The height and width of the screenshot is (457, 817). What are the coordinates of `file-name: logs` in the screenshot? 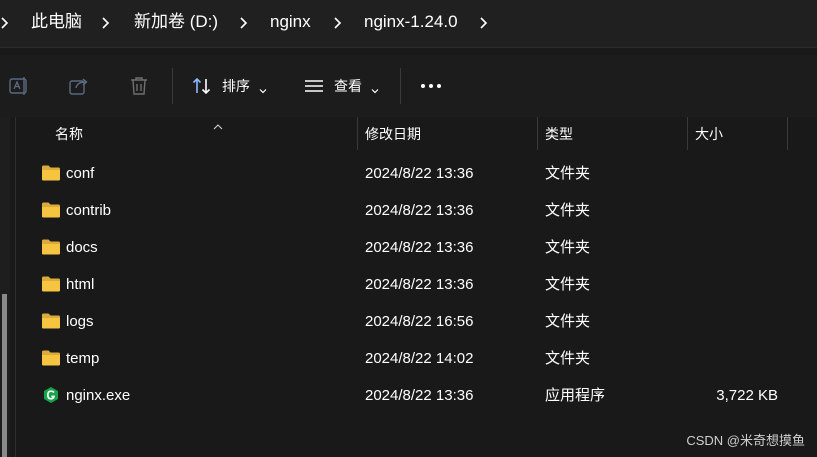 It's located at (80, 321).